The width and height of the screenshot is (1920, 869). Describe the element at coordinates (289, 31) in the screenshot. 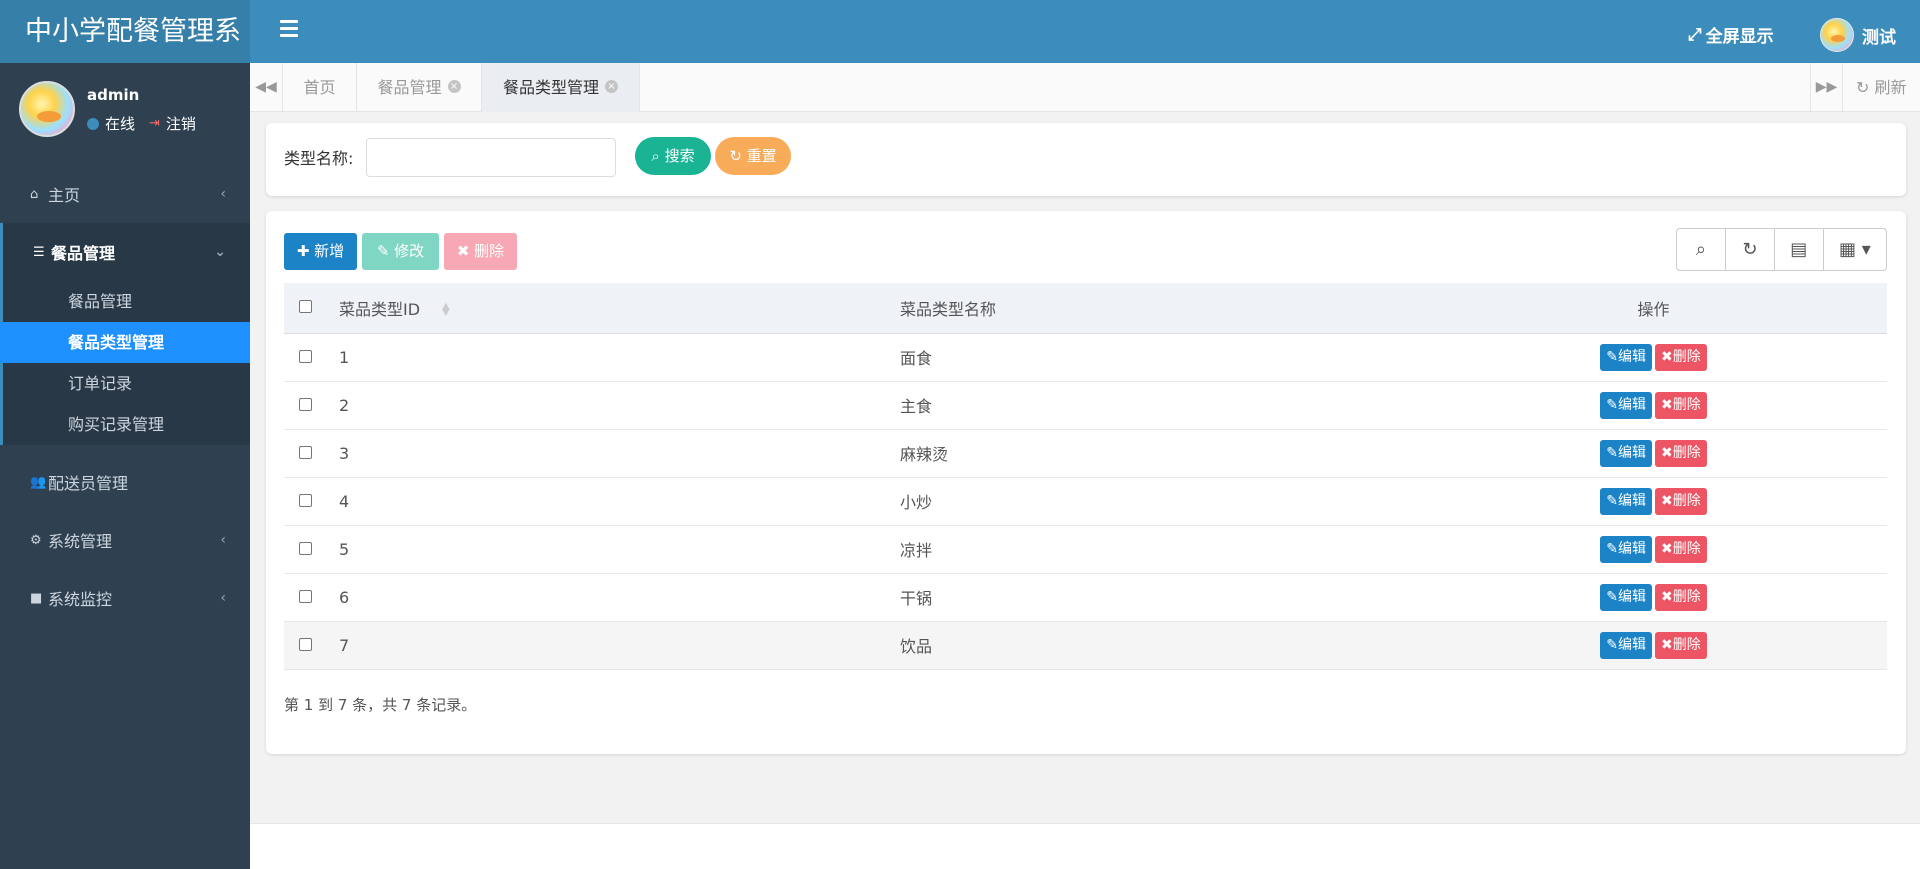

I see `menu-toggle-icon` at that location.